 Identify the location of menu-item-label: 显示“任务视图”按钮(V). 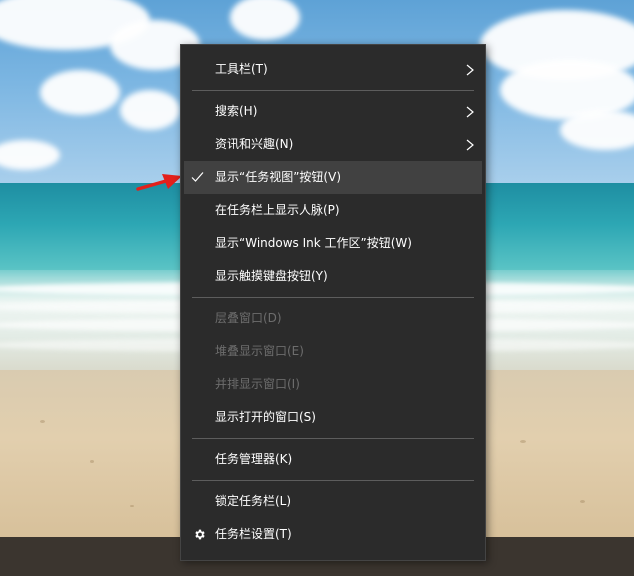
(278, 177).